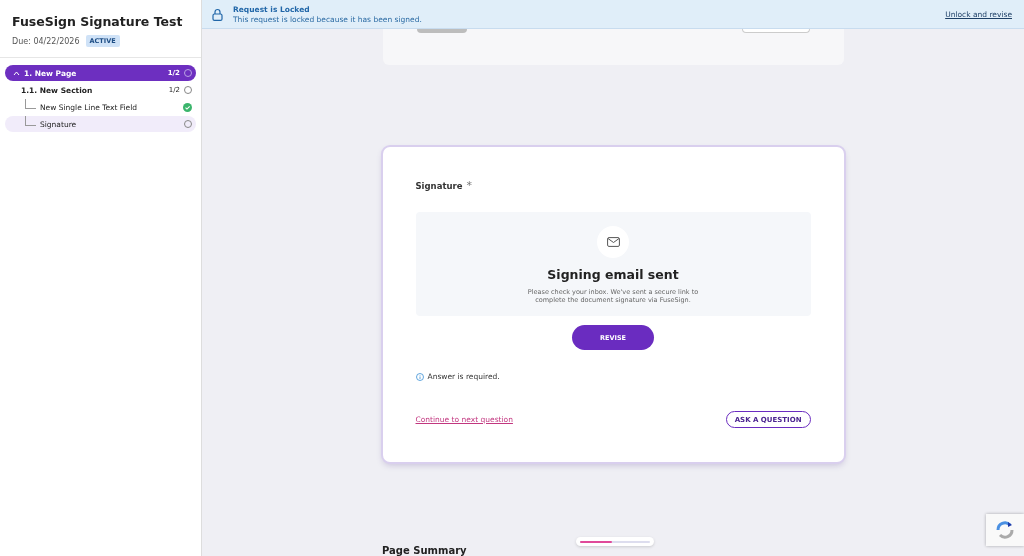 The width and height of the screenshot is (1024, 556). What do you see at coordinates (217, 14) in the screenshot?
I see `lock-icon` at bounding box center [217, 14].